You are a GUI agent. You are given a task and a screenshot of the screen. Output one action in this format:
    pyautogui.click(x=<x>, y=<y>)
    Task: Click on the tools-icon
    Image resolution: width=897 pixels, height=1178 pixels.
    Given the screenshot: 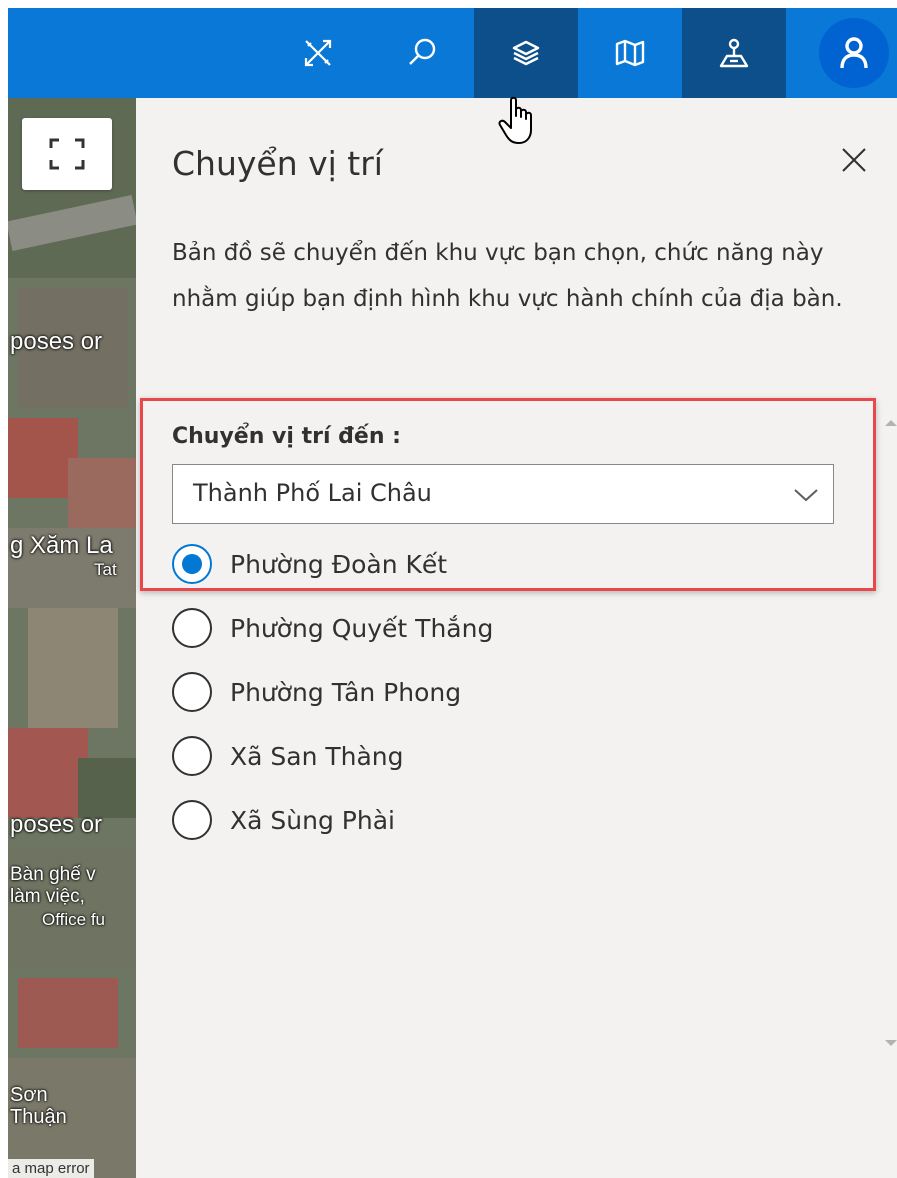 What is the action you would take?
    pyautogui.click(x=318, y=53)
    